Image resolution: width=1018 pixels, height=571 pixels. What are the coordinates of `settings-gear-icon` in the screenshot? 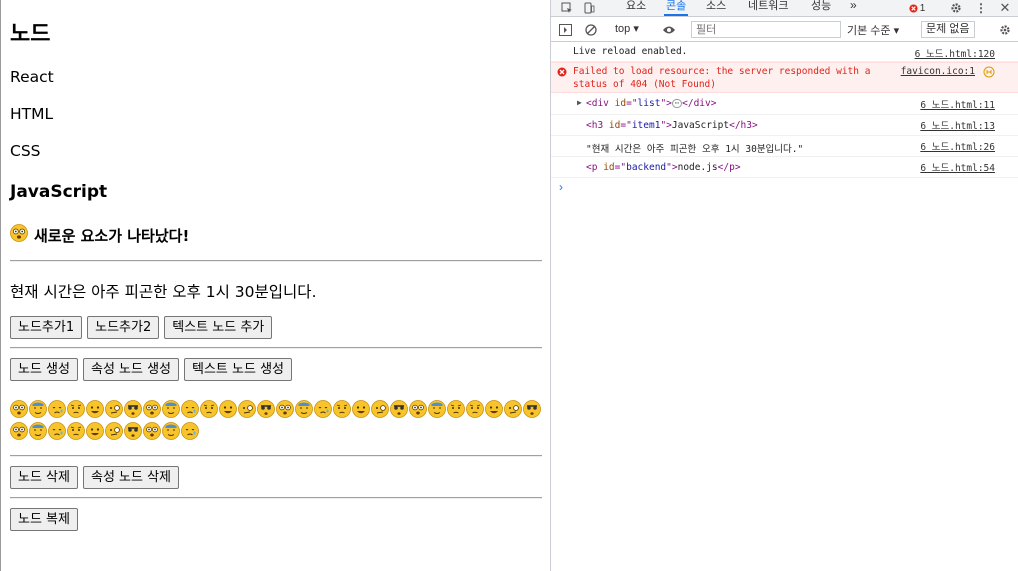 It's located at (956, 8).